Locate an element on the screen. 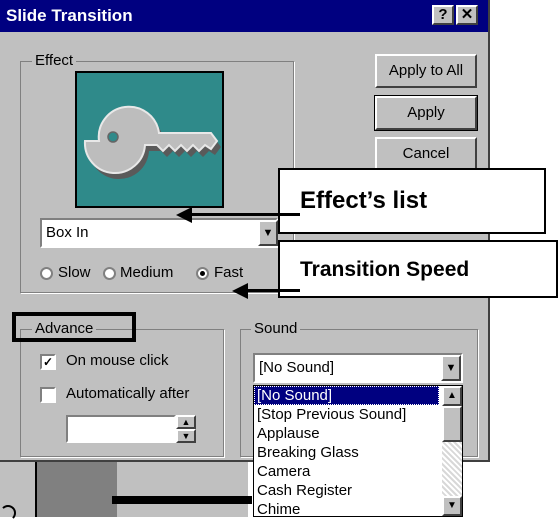 The image size is (558, 521). key-icon is located at coordinates (152, 142).